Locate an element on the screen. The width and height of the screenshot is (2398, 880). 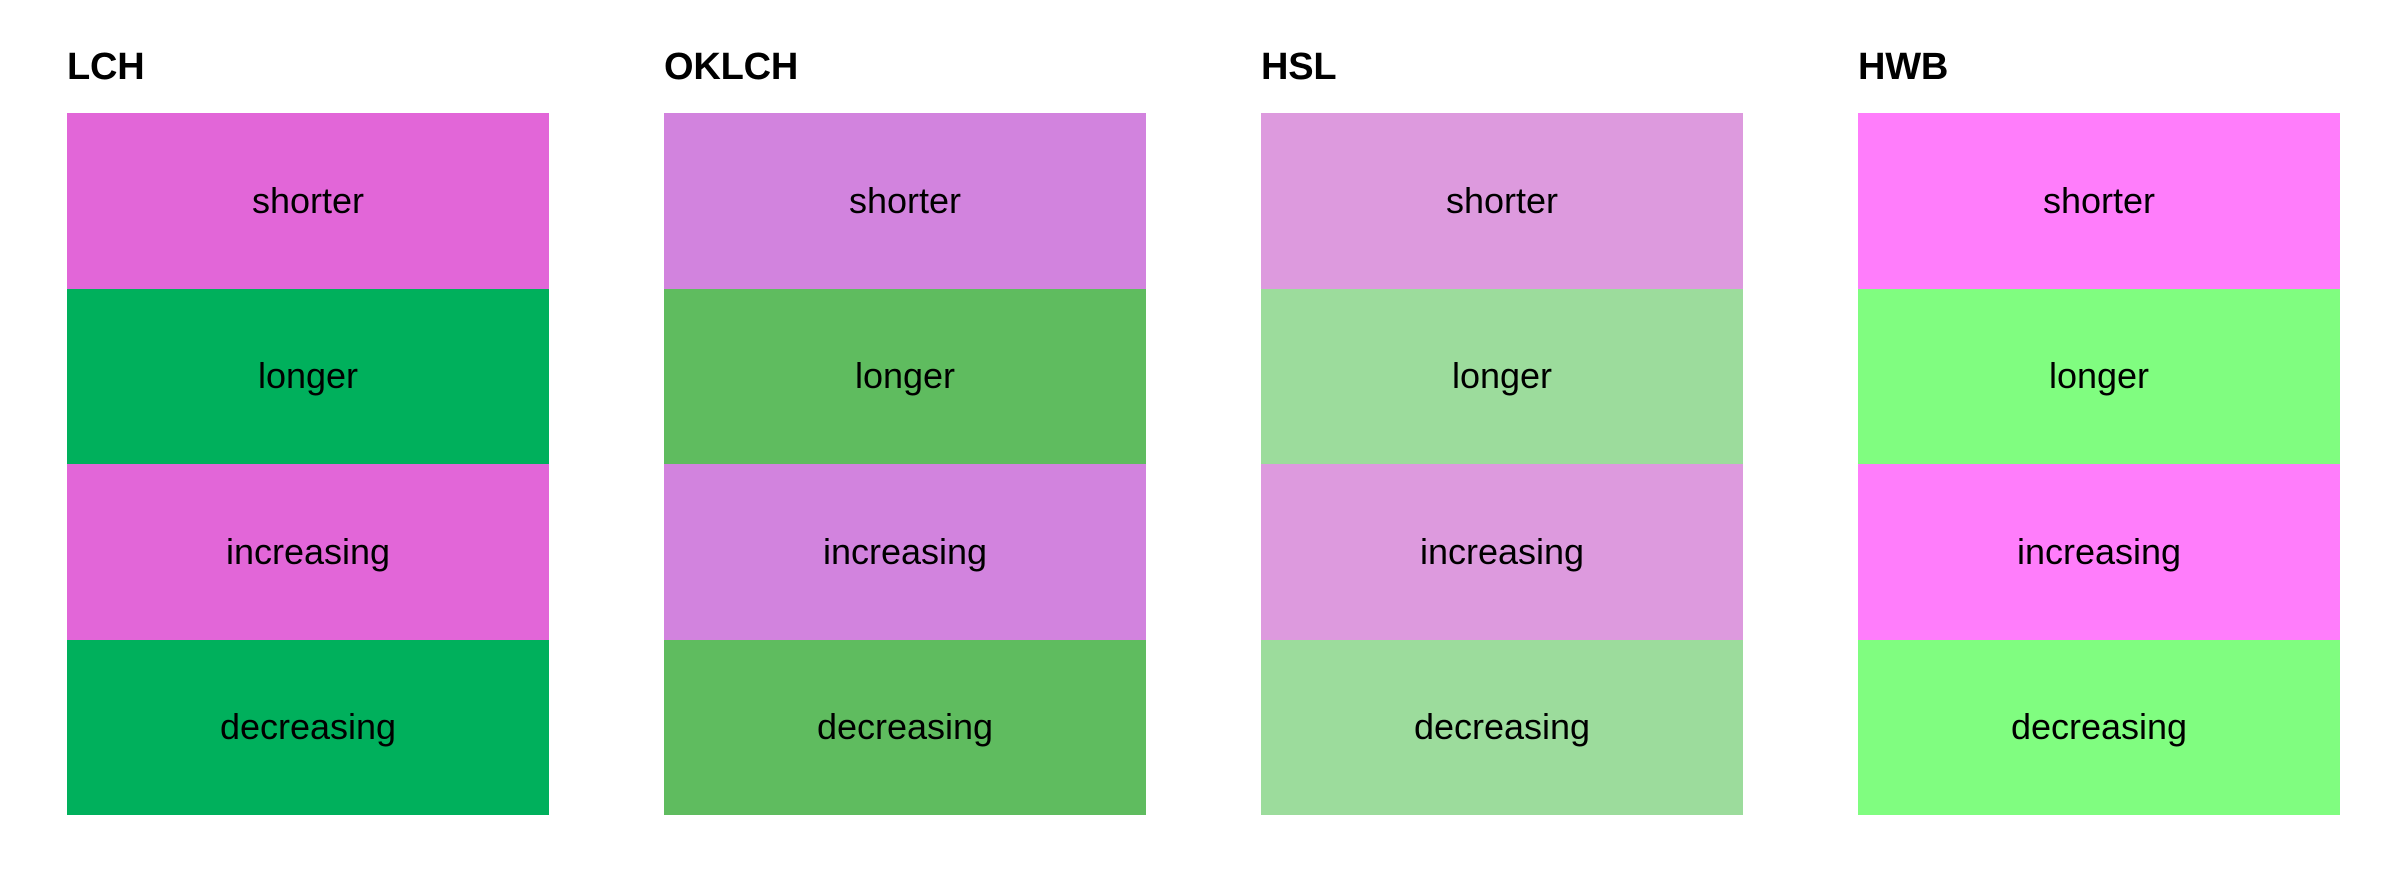
column-title: OKLCH is located at coordinates (731, 67).